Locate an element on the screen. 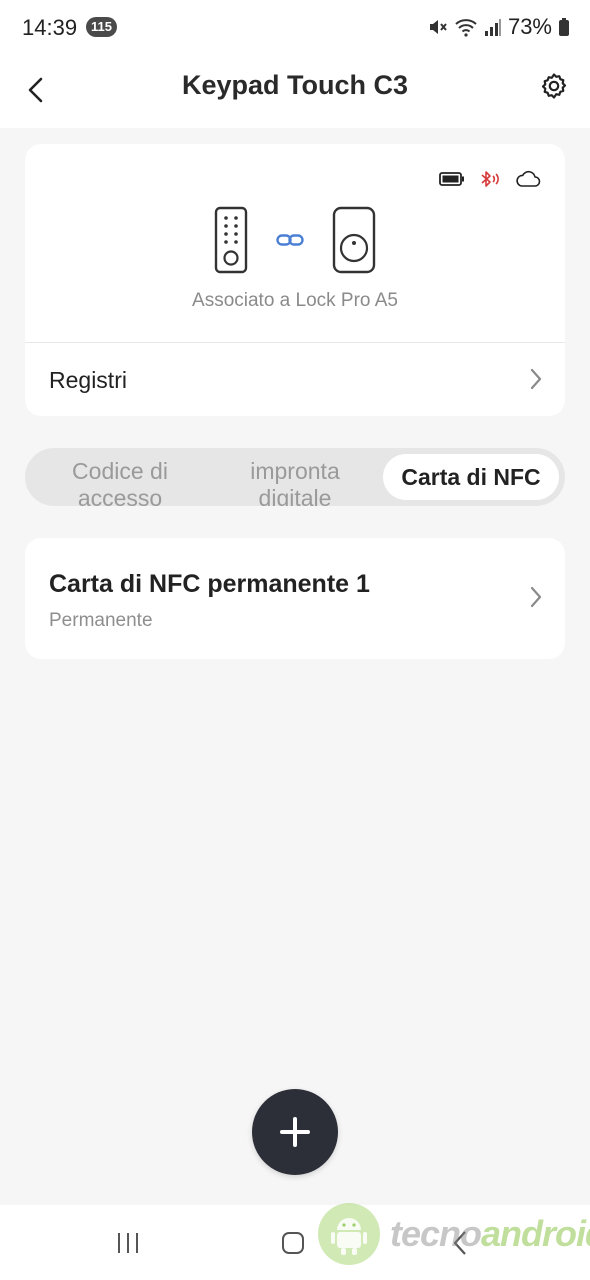 This screenshot has height=1280, width=590. top-navigation: Keypad Touch C3 is located at coordinates (295, 92).